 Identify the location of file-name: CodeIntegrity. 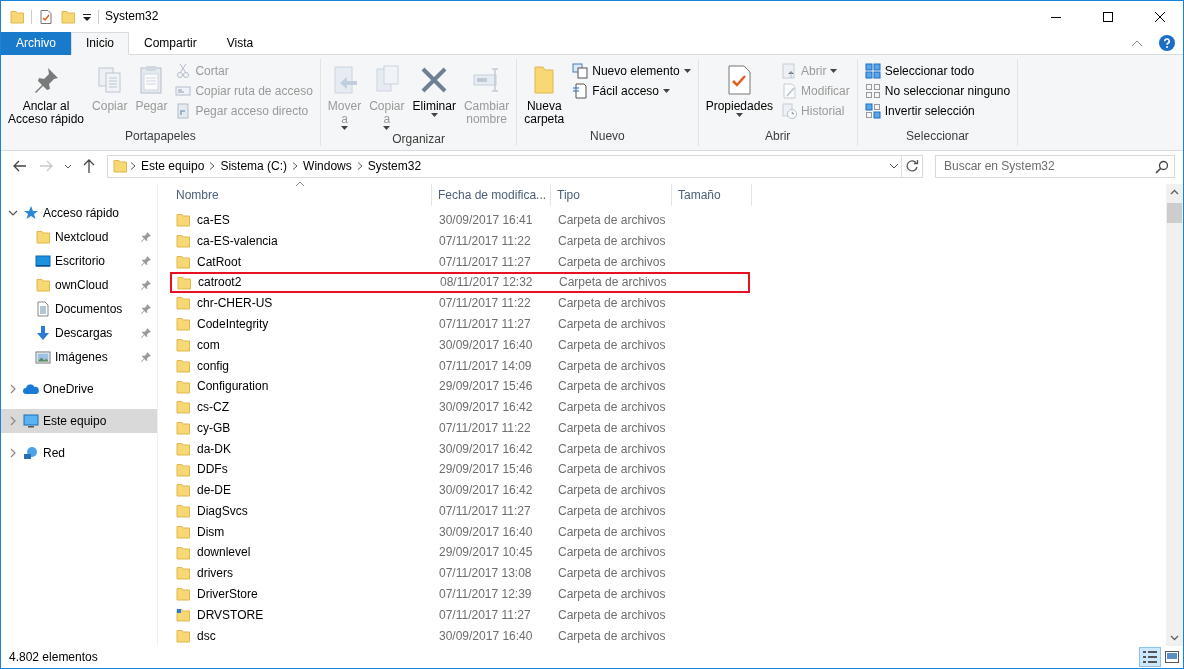
(233, 324).